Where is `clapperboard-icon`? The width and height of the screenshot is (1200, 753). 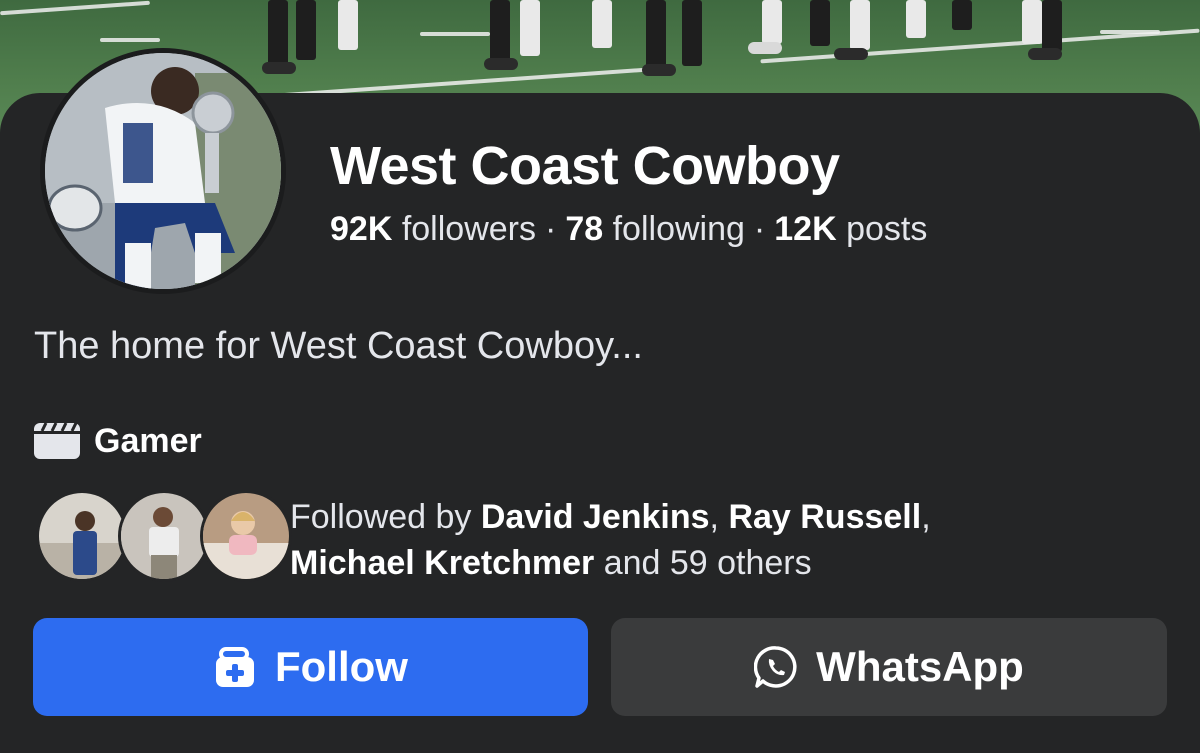
clapperboard-icon is located at coordinates (57, 441).